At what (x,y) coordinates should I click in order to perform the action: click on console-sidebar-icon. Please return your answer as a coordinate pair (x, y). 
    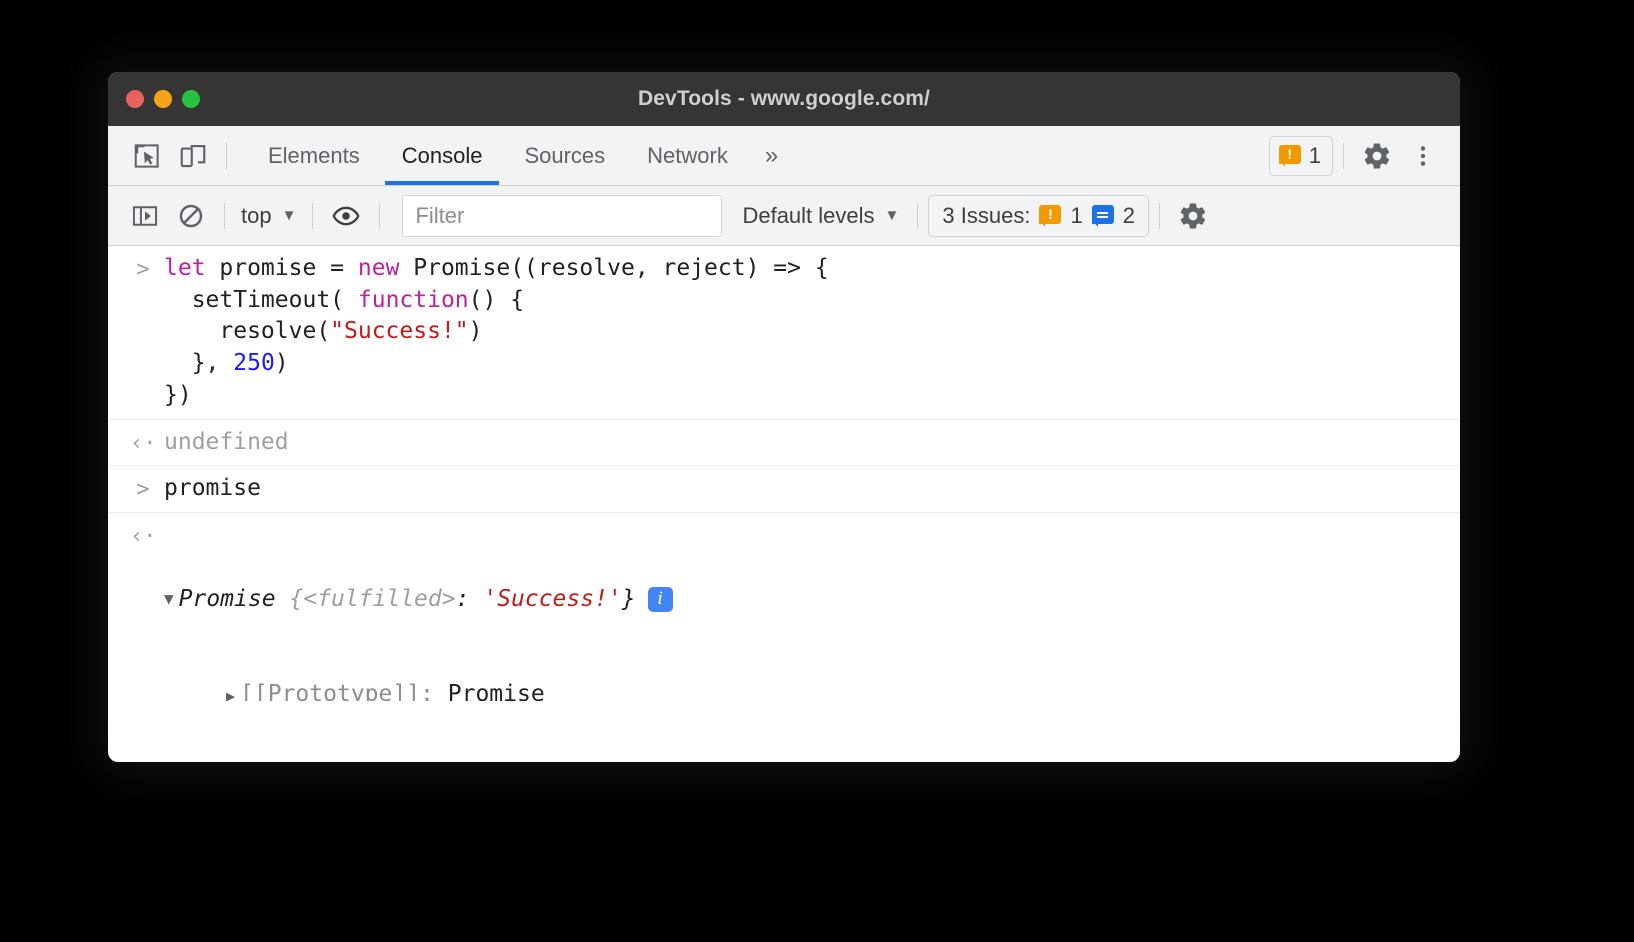
    Looking at the image, I should click on (145, 216).